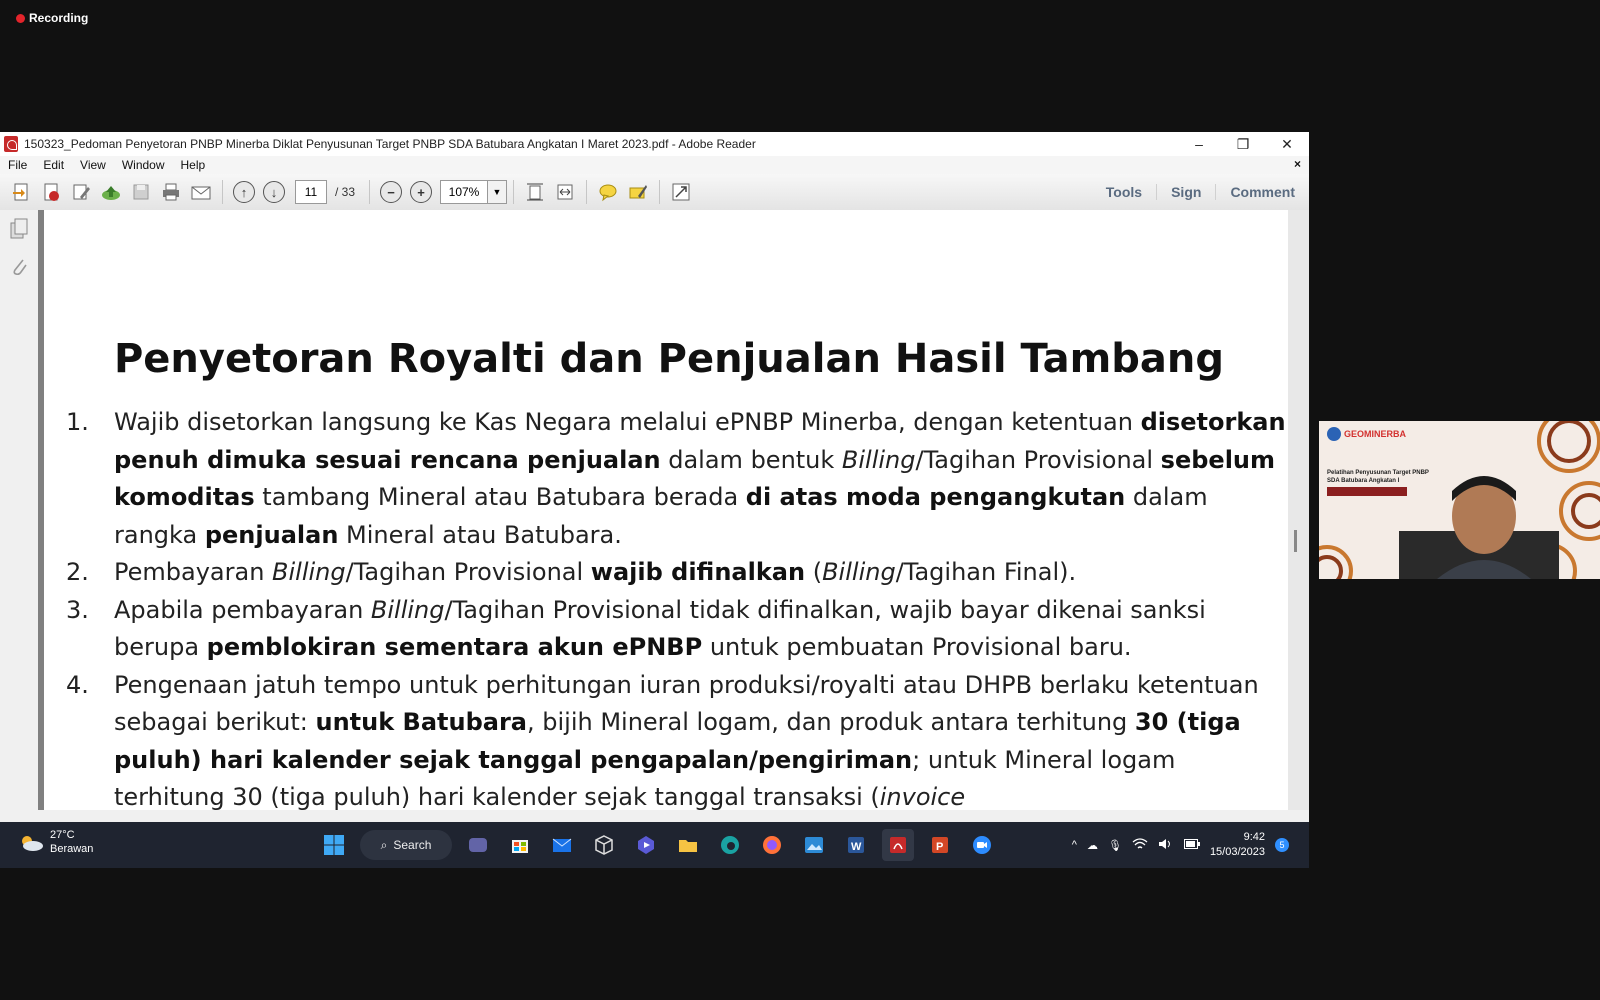 The width and height of the screenshot is (1600, 1000). What do you see at coordinates (52, 18) in the screenshot?
I see `recording-indicator: Recording` at bounding box center [52, 18].